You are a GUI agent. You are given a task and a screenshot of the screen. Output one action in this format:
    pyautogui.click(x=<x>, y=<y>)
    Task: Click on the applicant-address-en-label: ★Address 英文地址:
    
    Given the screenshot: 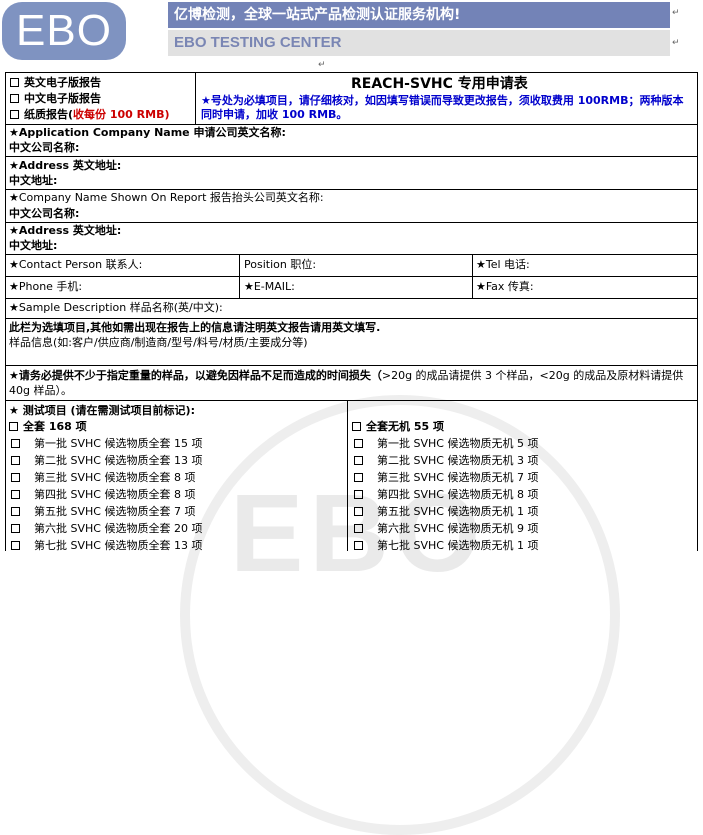 What is the action you would take?
    pyautogui.click(x=65, y=165)
    